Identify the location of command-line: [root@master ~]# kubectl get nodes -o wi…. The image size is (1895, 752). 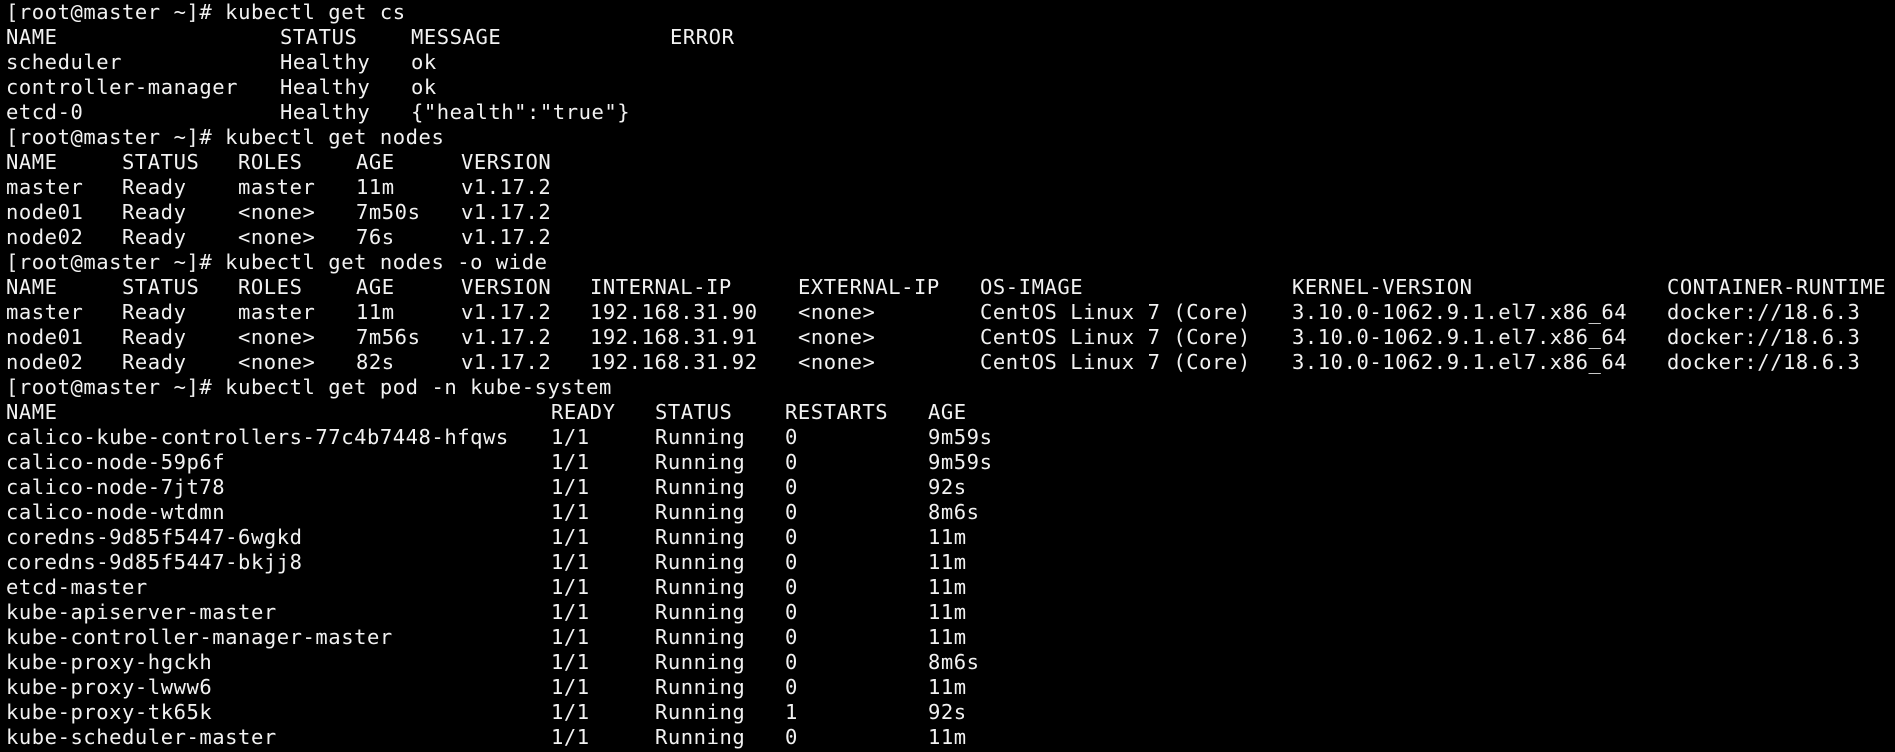
(950, 262).